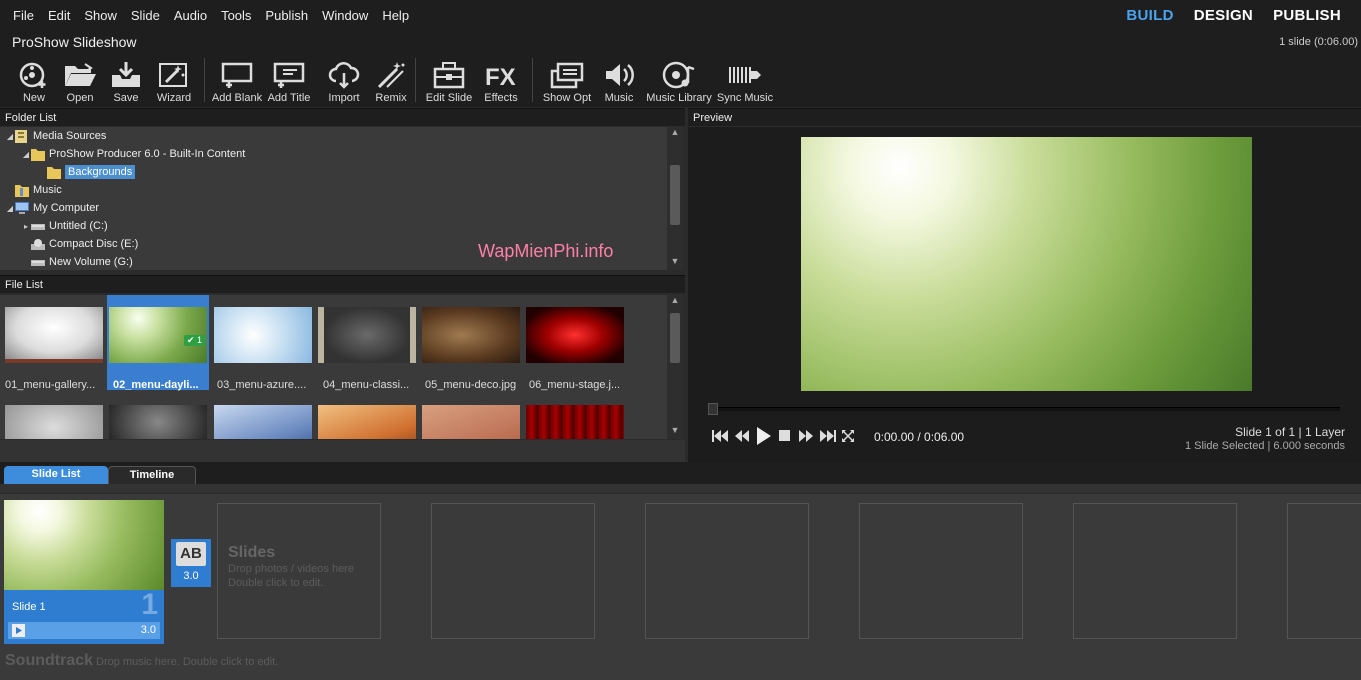  What do you see at coordinates (471, 335) in the screenshot?
I see `thumbnail-image` at bounding box center [471, 335].